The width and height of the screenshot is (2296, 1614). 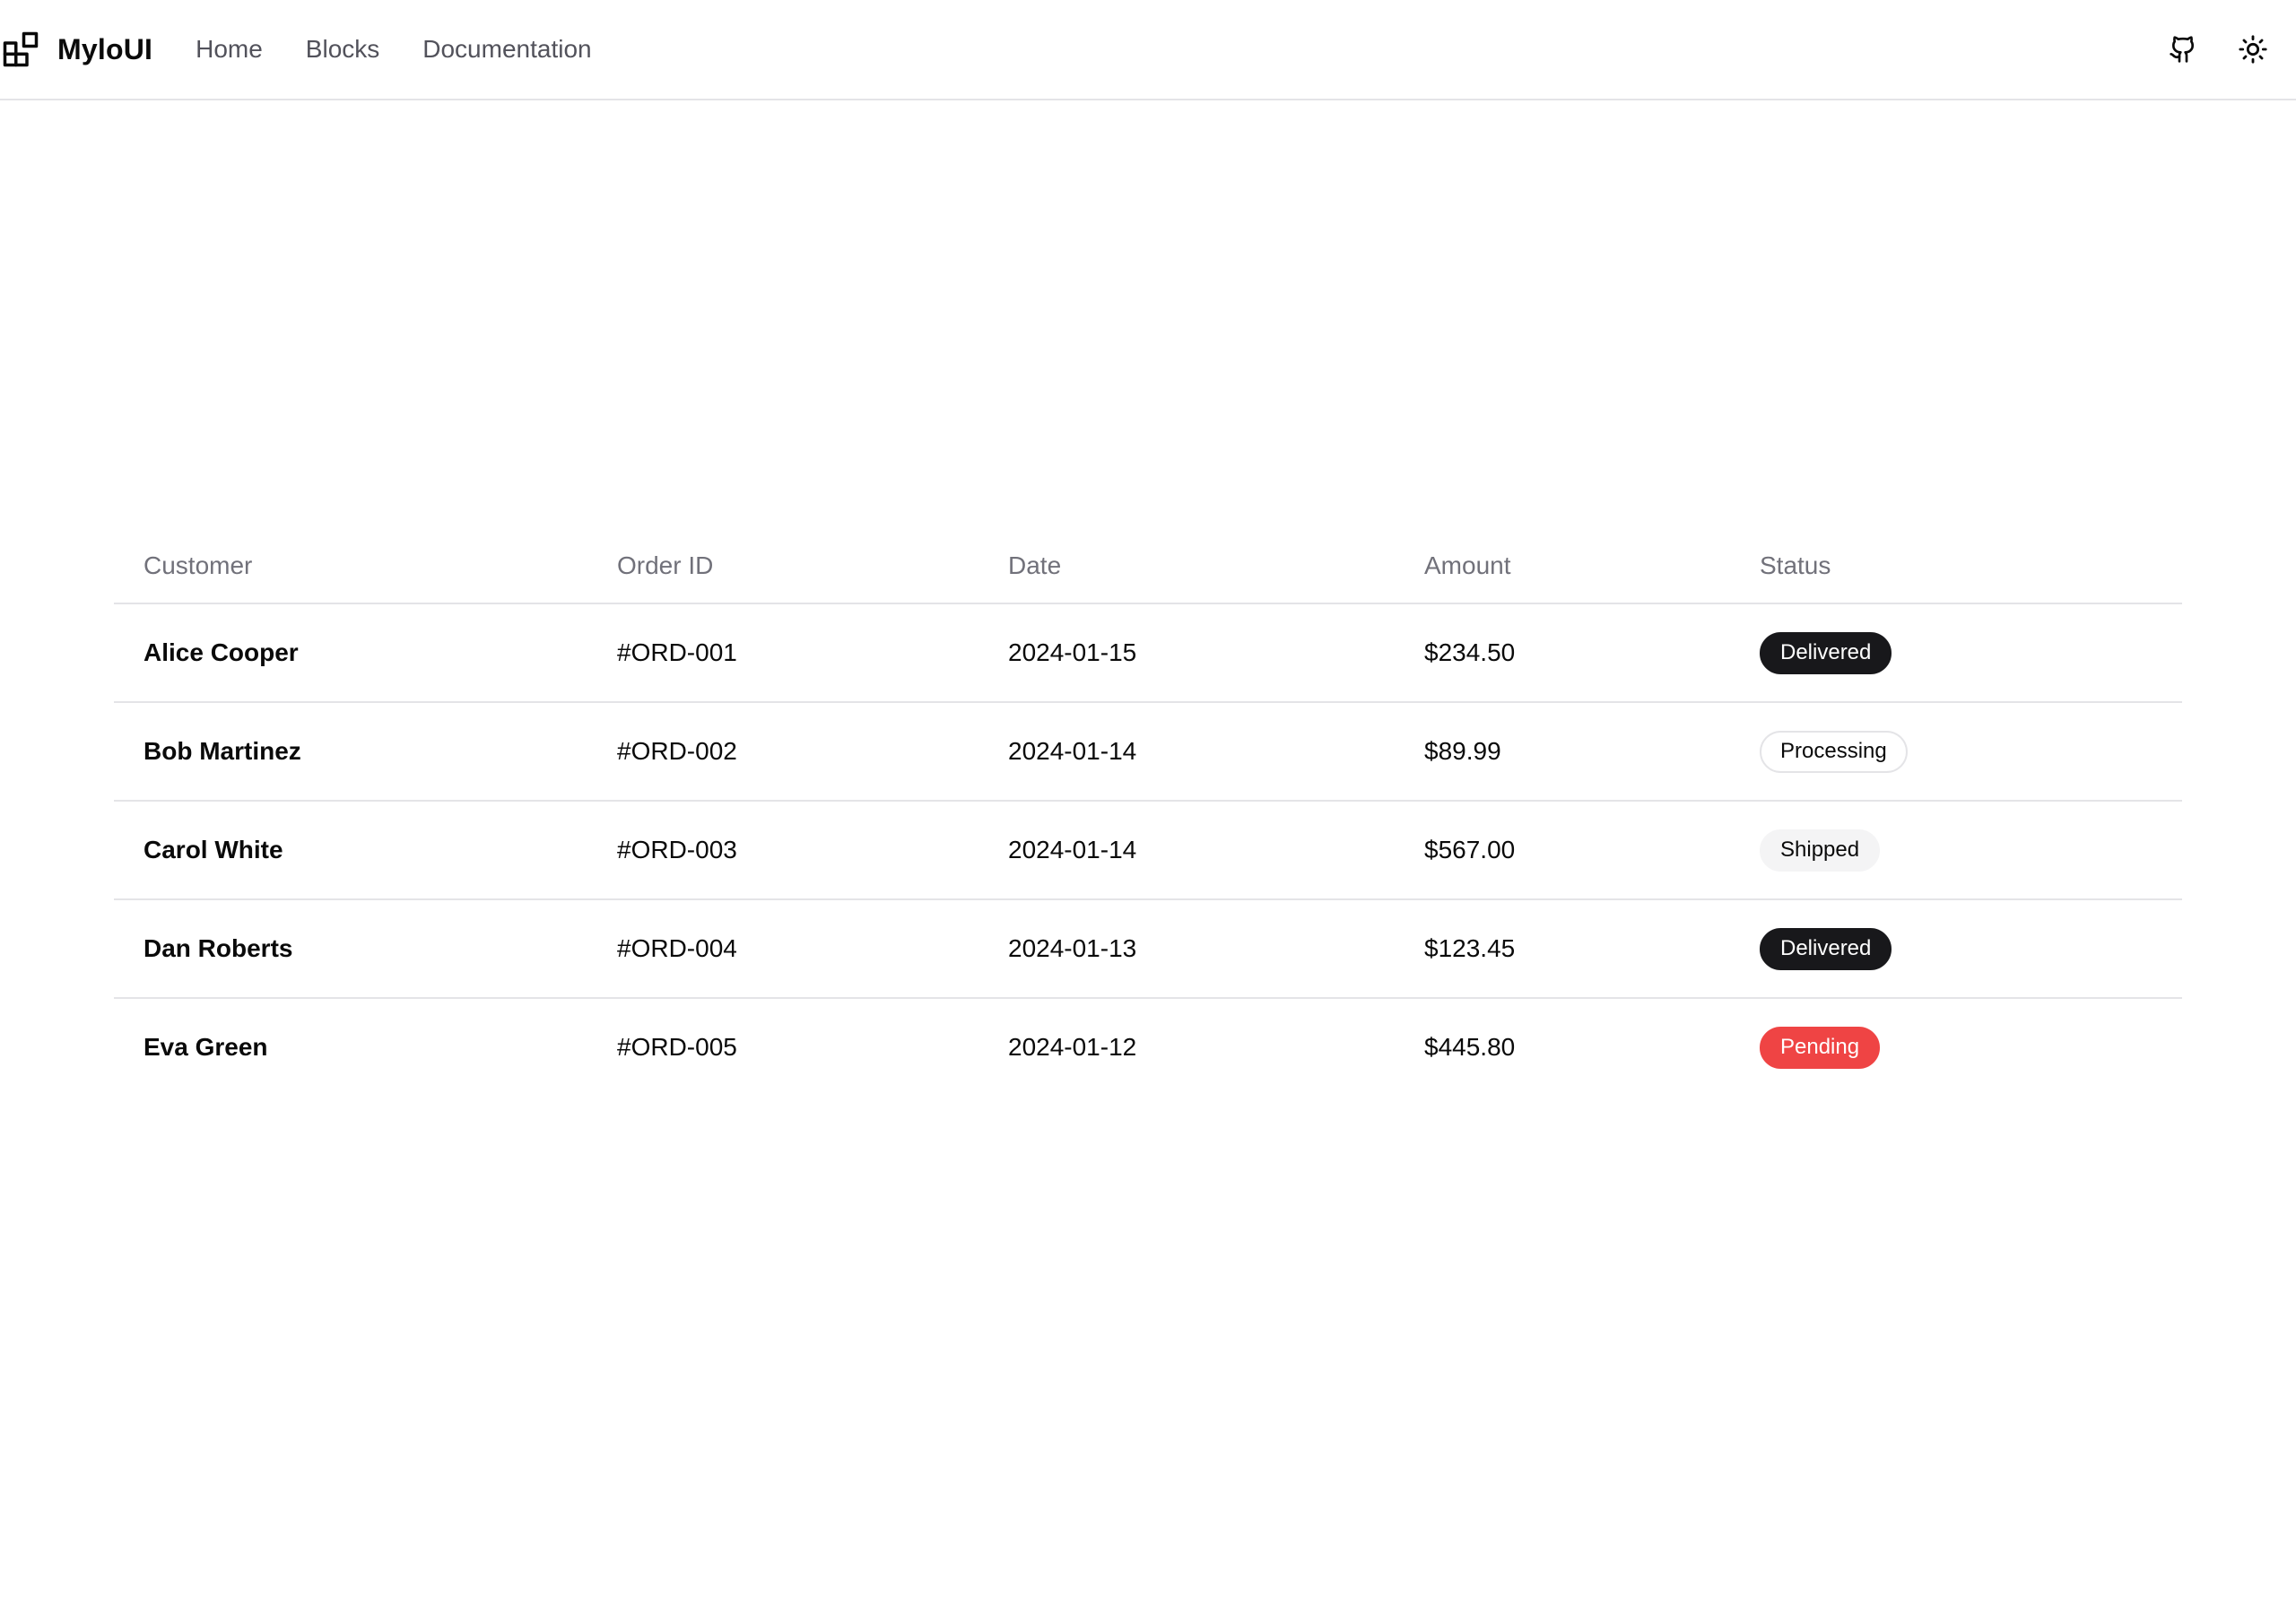 What do you see at coordinates (2227, 49) in the screenshot?
I see `header-actions` at bounding box center [2227, 49].